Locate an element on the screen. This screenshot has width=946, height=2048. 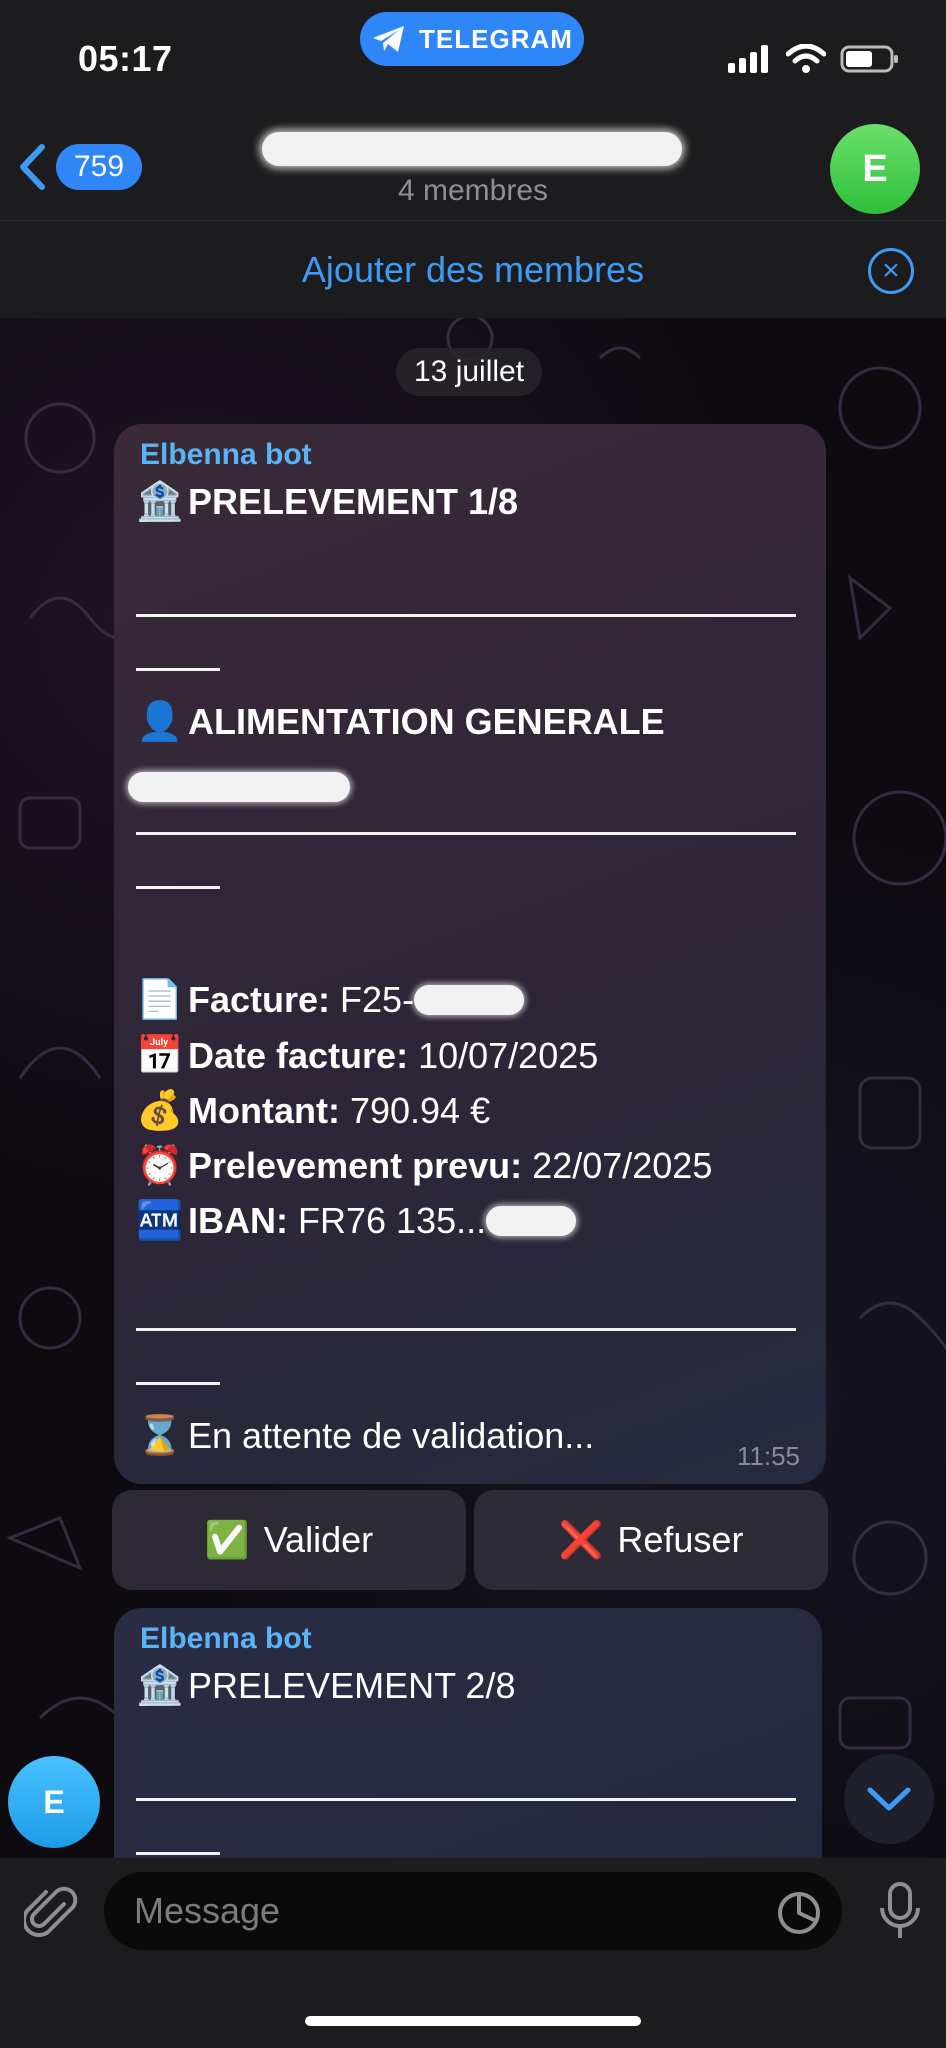
chevron-down-icon is located at coordinates (889, 1799).